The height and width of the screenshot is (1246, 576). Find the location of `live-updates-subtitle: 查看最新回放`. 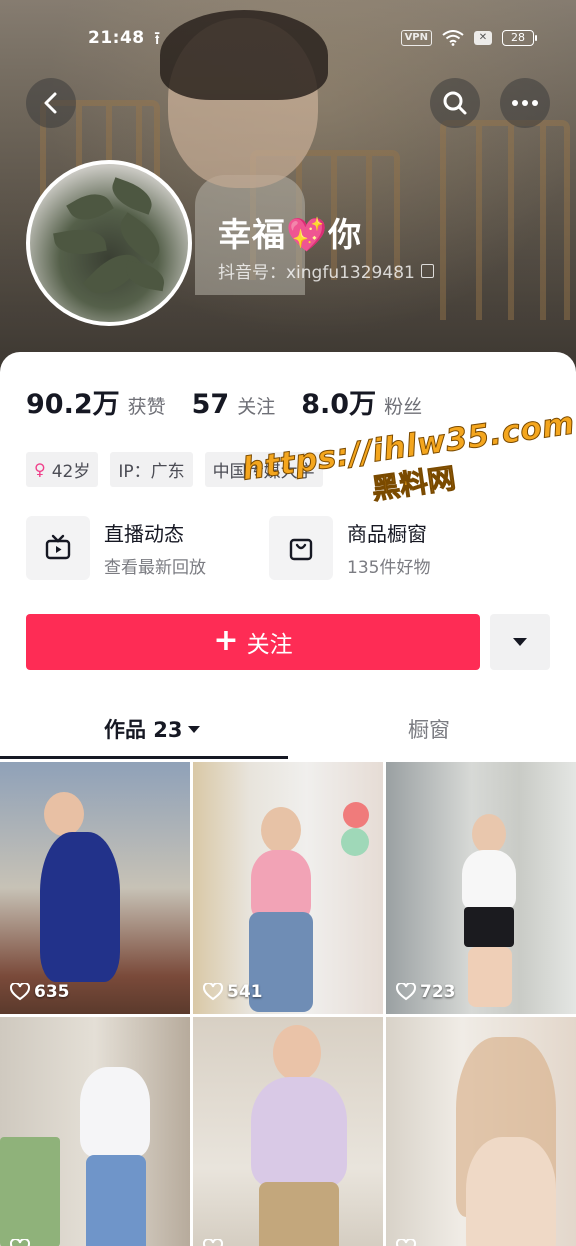

live-updates-subtitle: 查看最新回放 is located at coordinates (155, 568).